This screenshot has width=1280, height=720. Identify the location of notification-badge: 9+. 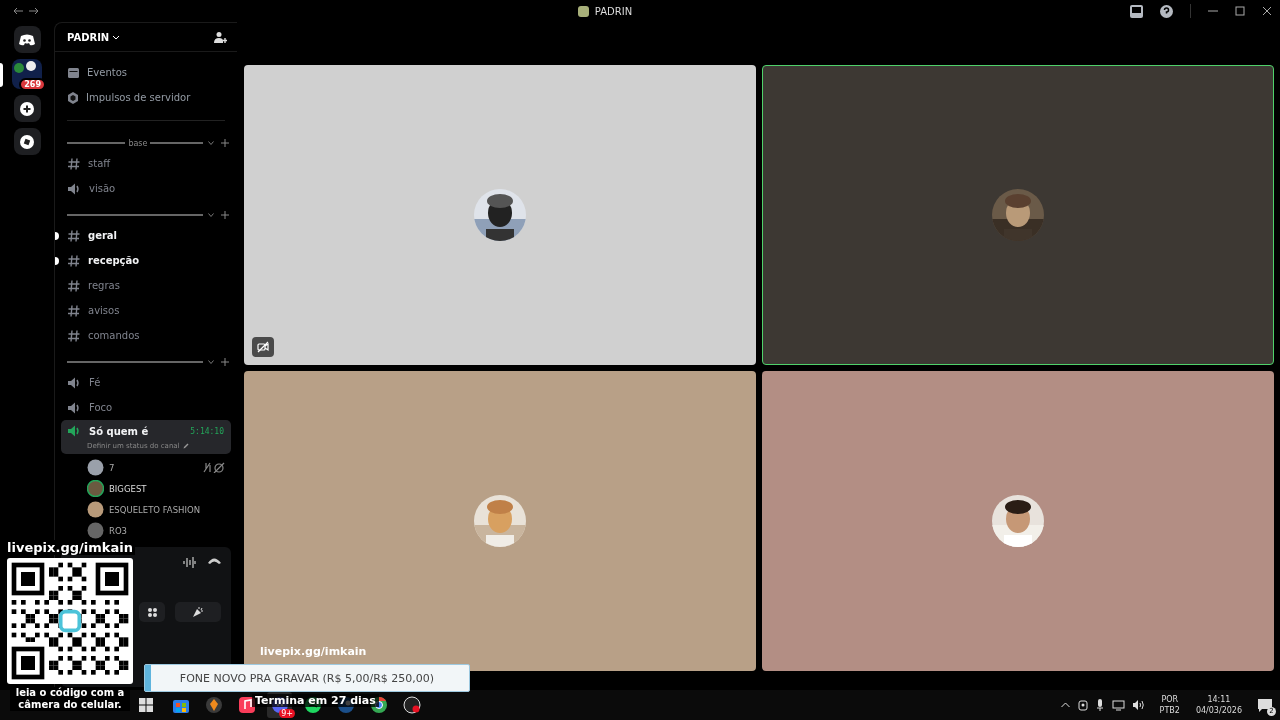
(287, 713).